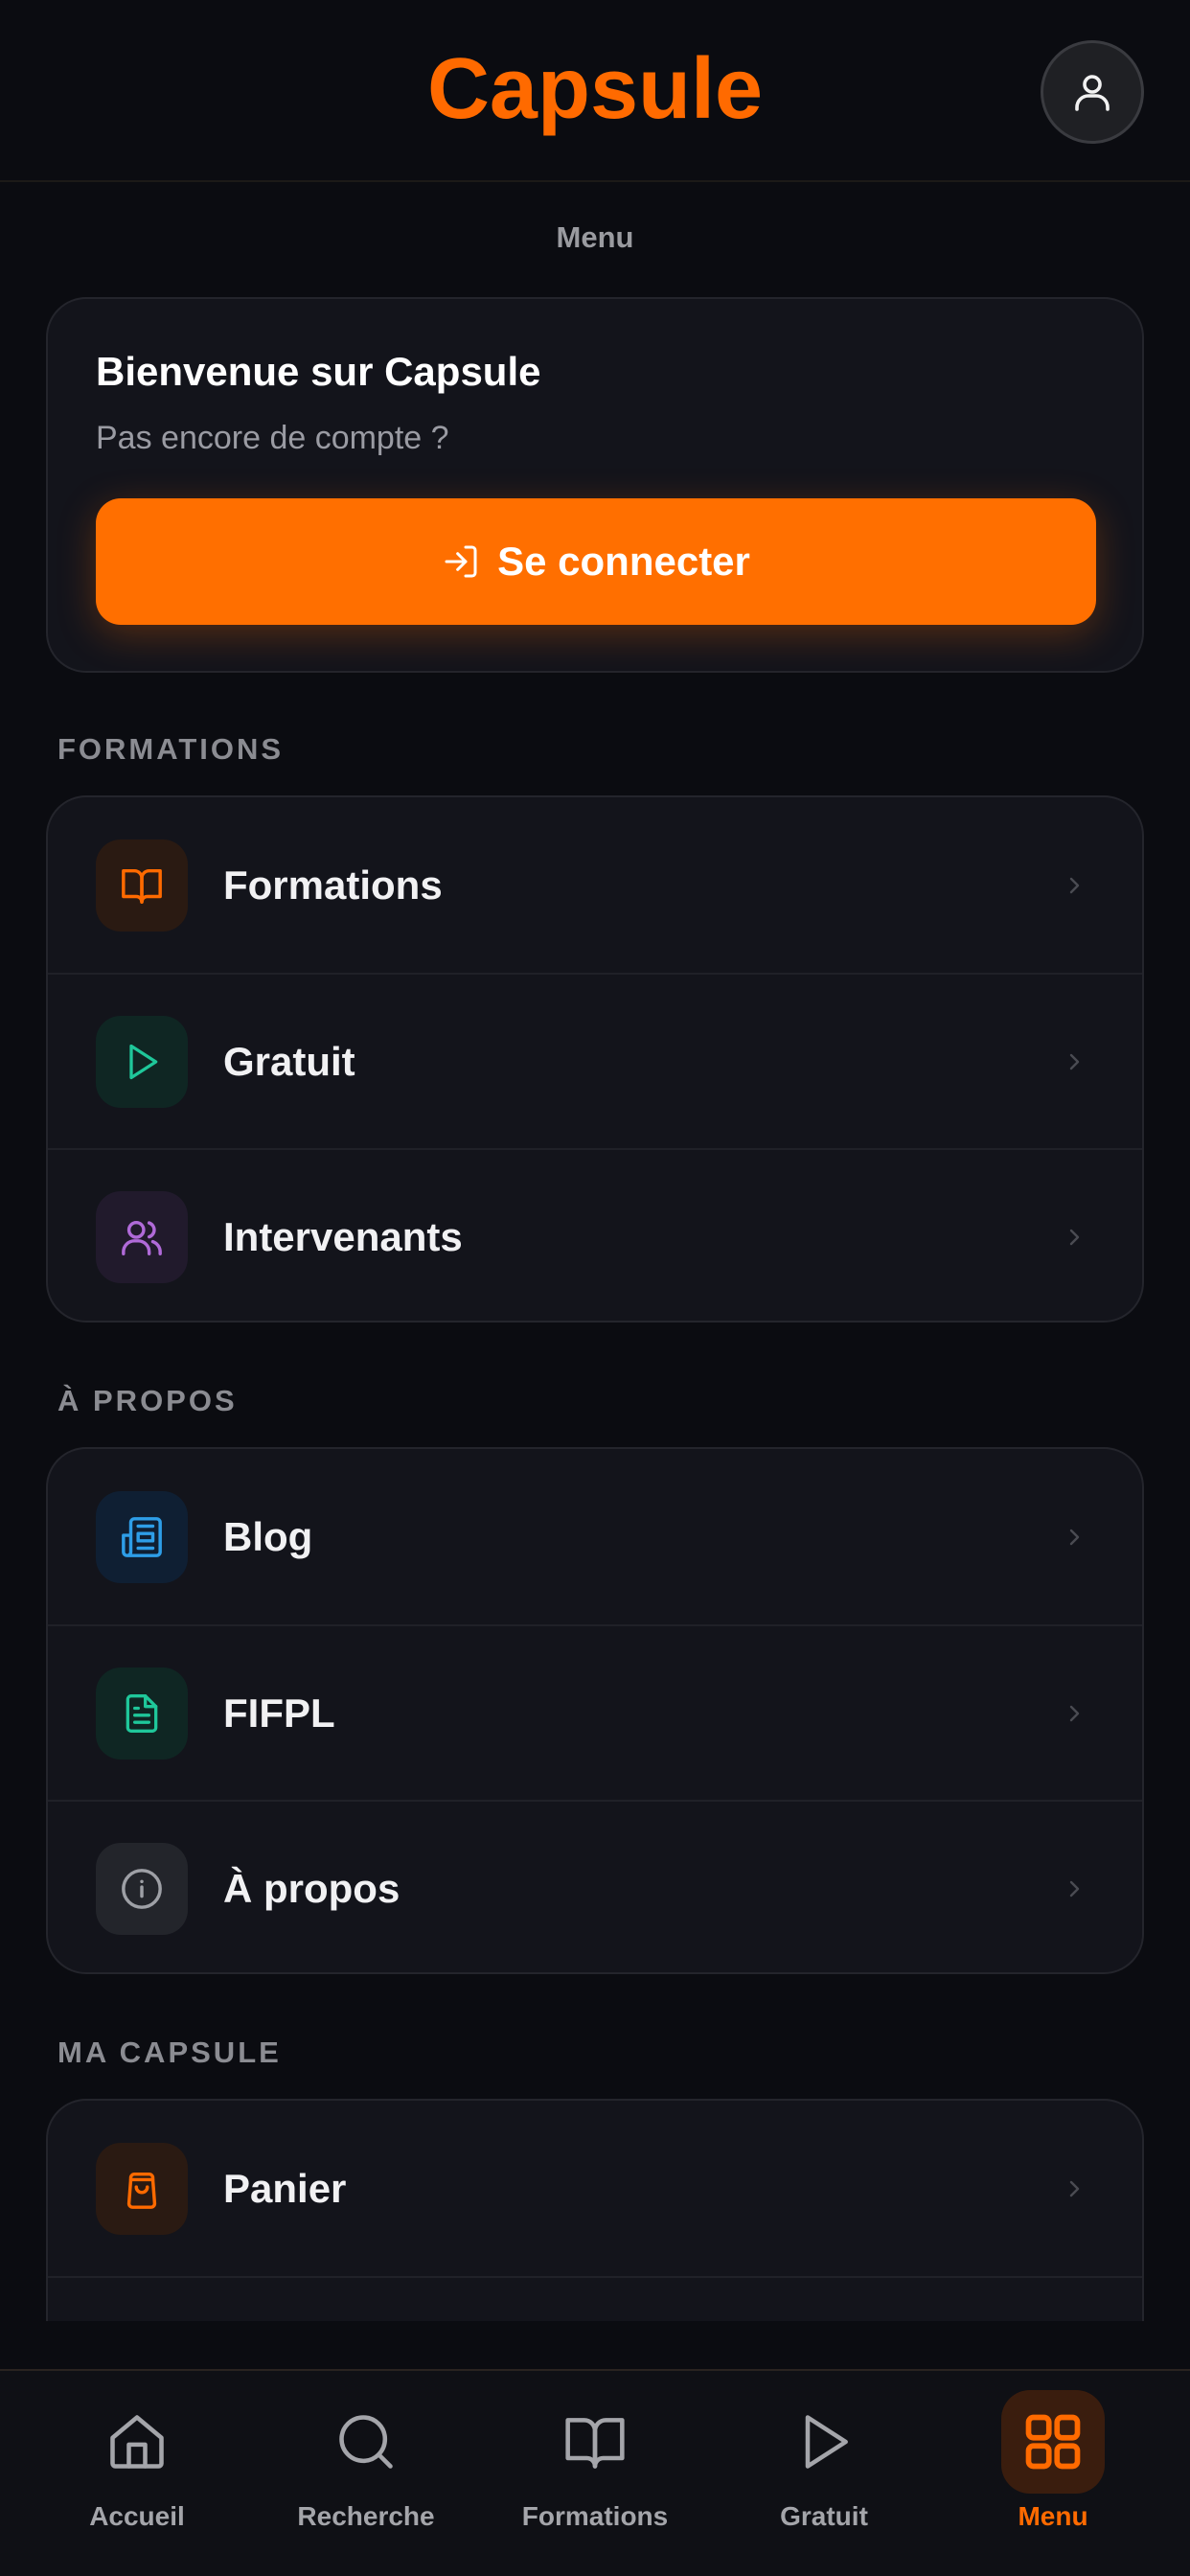 The image size is (1190, 2576). Describe the element at coordinates (289, 1061) in the screenshot. I see `menu-item-label: Gratuit` at that location.